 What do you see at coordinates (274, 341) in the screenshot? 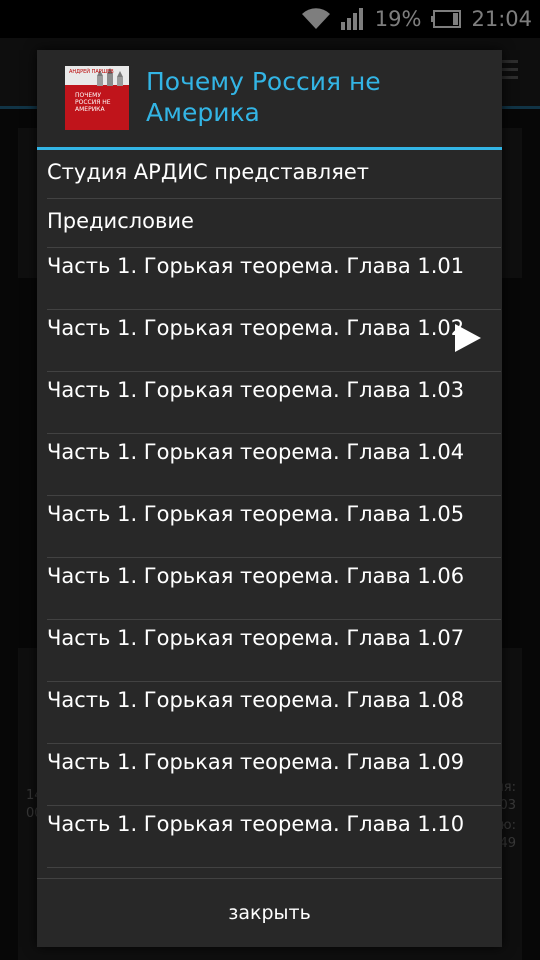
I see `list-item: Часть 1. Горькая теорема. Глава 1.02` at bounding box center [274, 341].